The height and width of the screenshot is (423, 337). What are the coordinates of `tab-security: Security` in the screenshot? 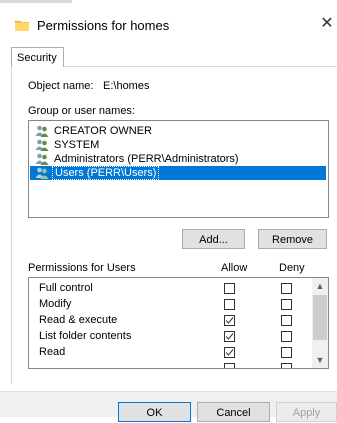 It's located at (37, 57).